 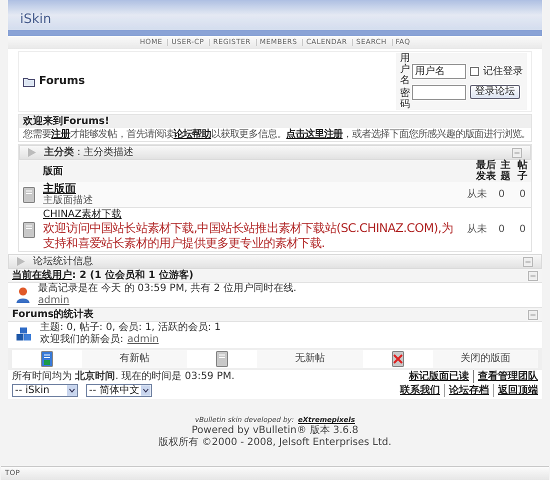 I want to click on footer-link: 论坛存档, so click(x=466, y=390).